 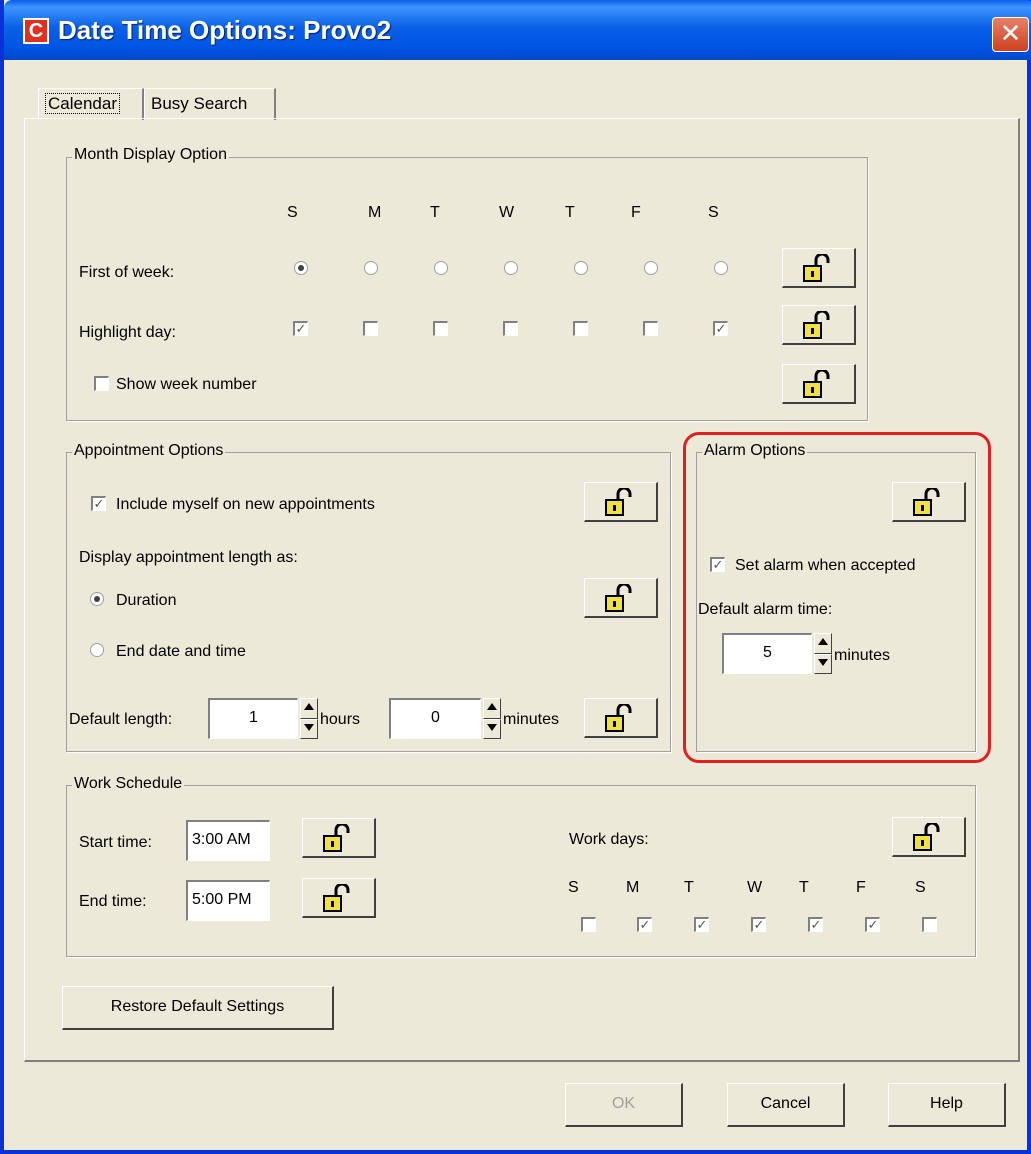 I want to click on highlight-annotation-ring, so click(x=837, y=597).